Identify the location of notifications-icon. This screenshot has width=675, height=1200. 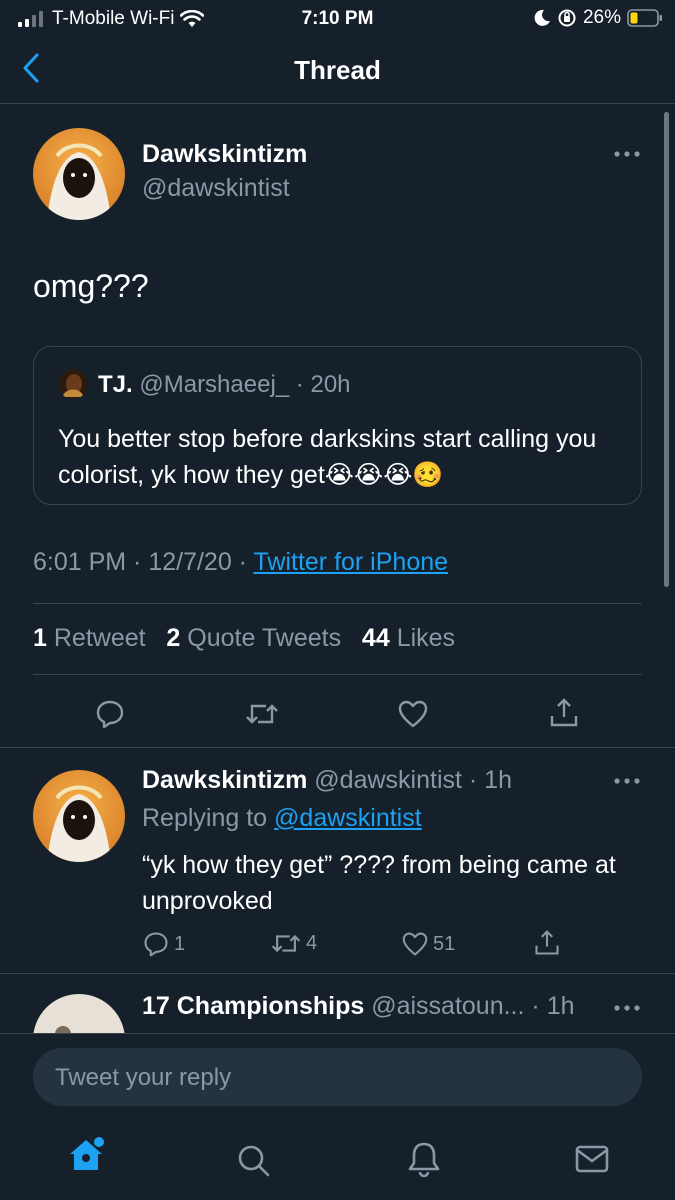
(424, 1159).